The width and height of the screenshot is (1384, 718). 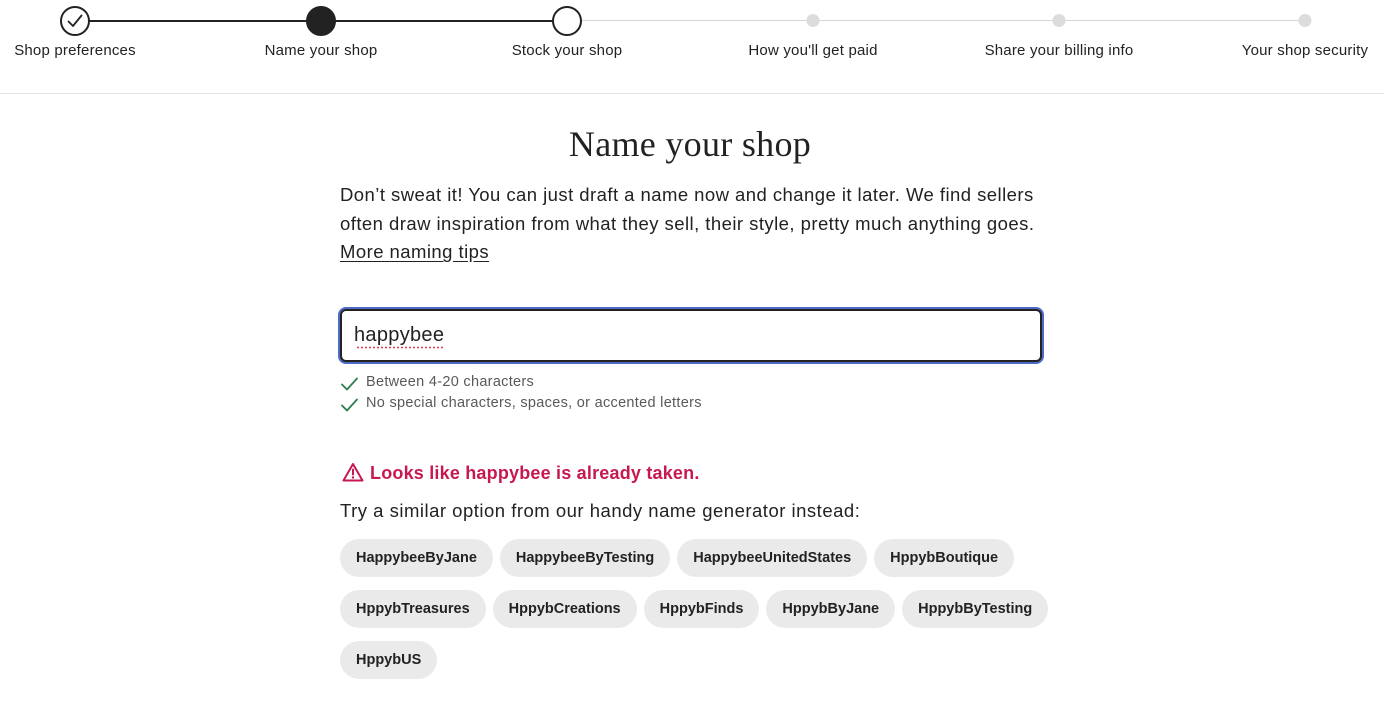 I want to click on suggestion-chip: HappybeeUnitedStates, so click(x=772, y=558).